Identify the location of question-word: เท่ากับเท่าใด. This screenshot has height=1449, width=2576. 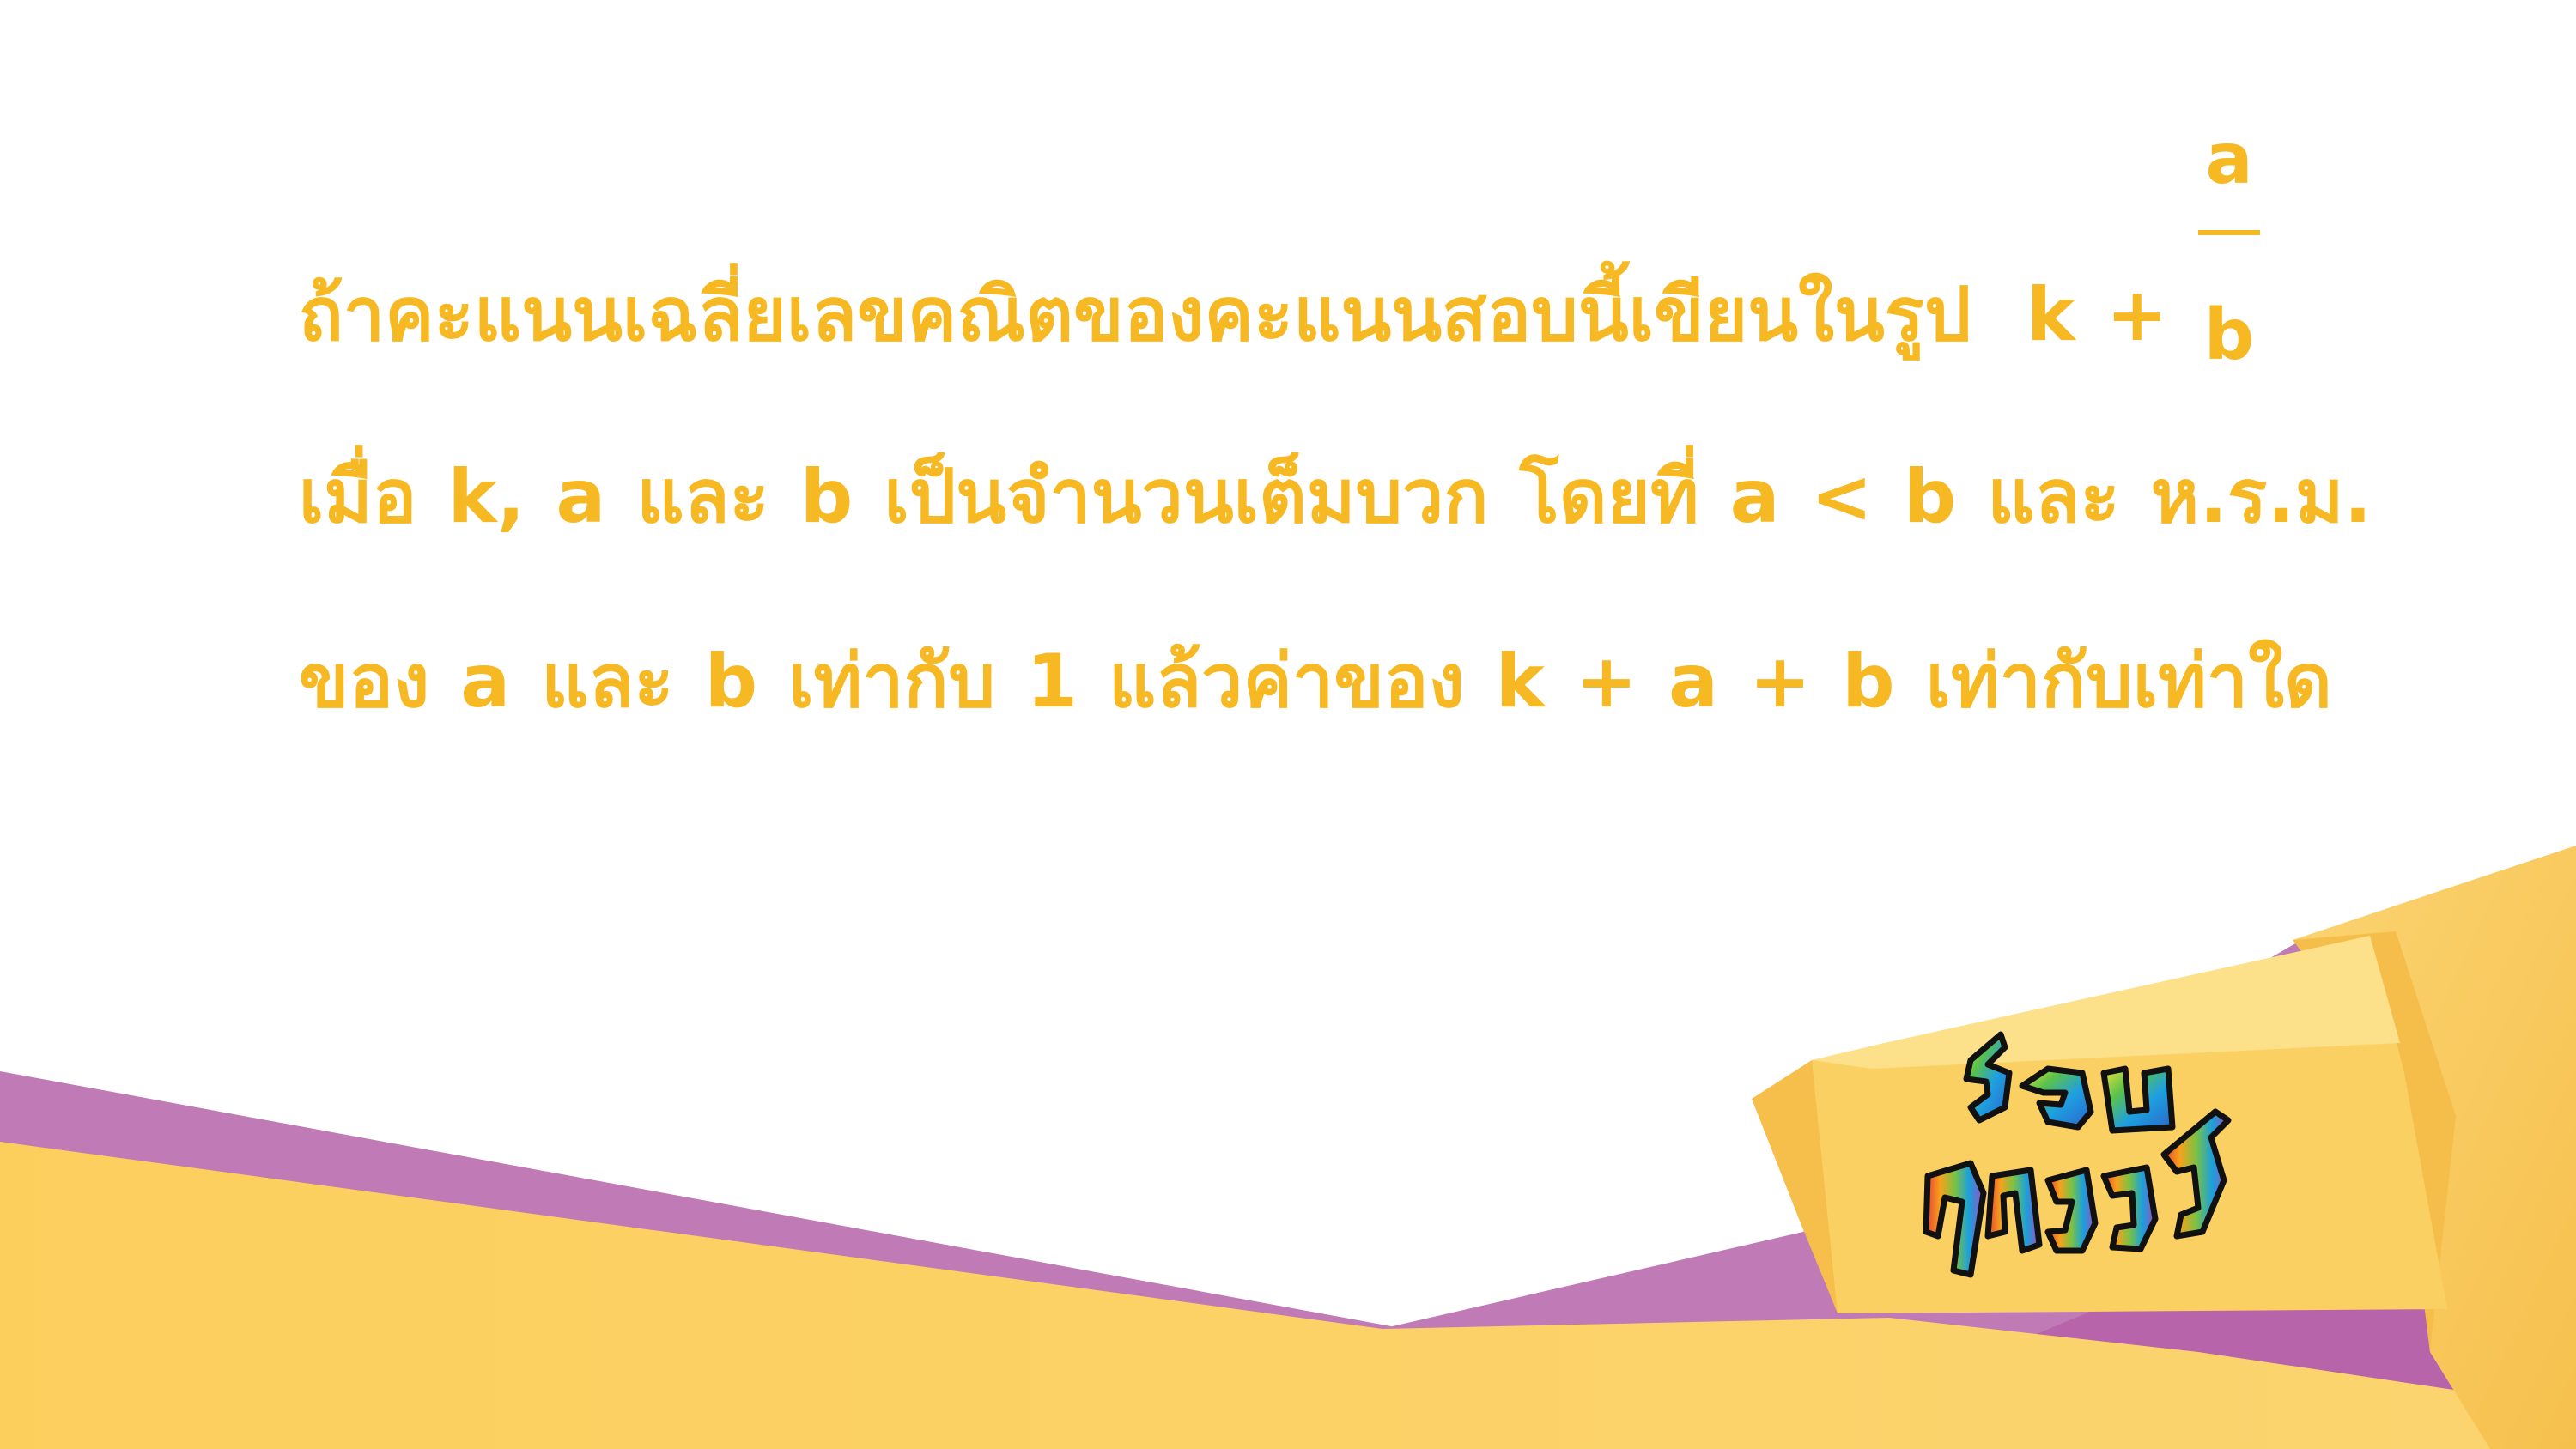
(2128, 681).